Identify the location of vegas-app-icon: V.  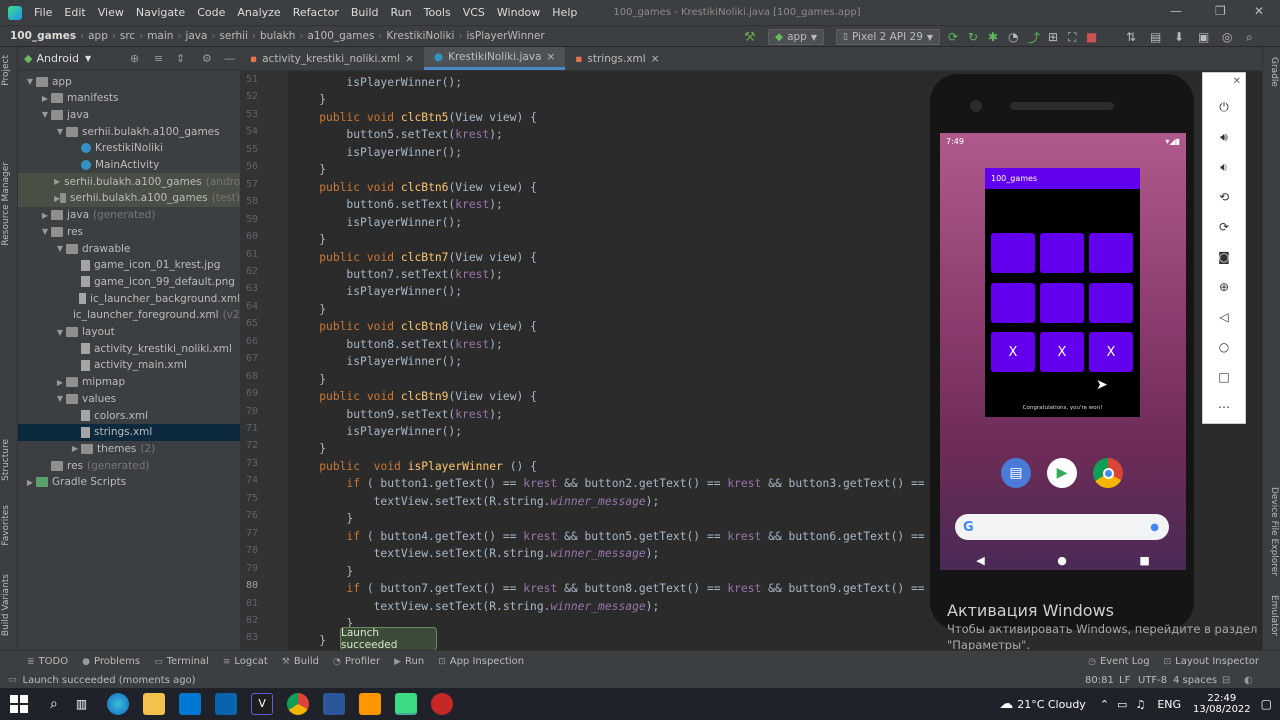
(262, 704).